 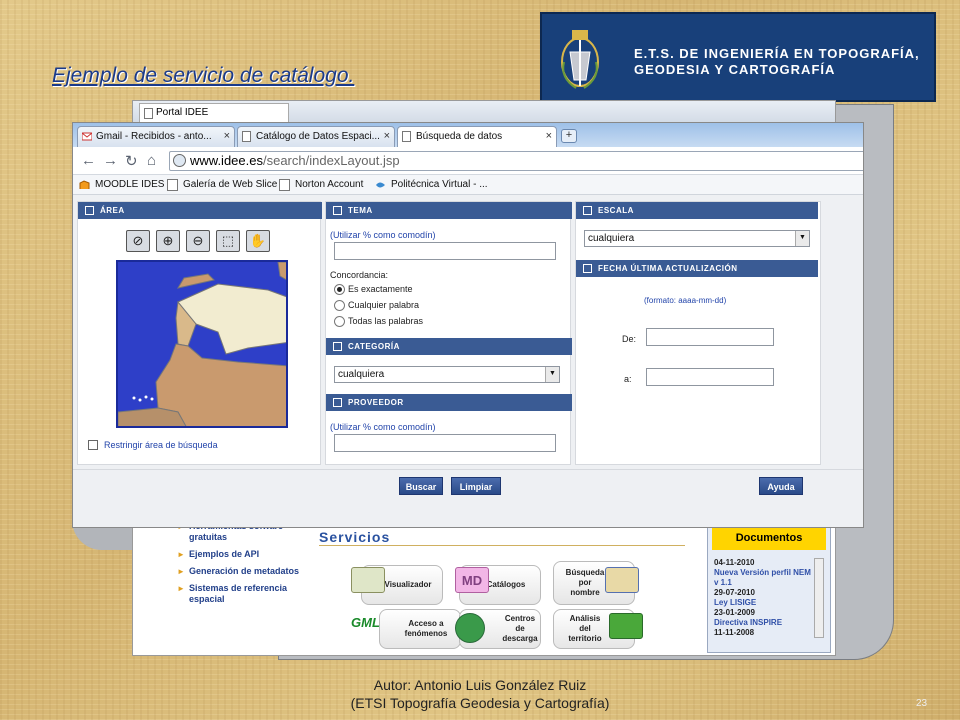 What do you see at coordinates (383, 235) in the screenshot?
I see `theme-hint: (Utilizar % como comodín)` at bounding box center [383, 235].